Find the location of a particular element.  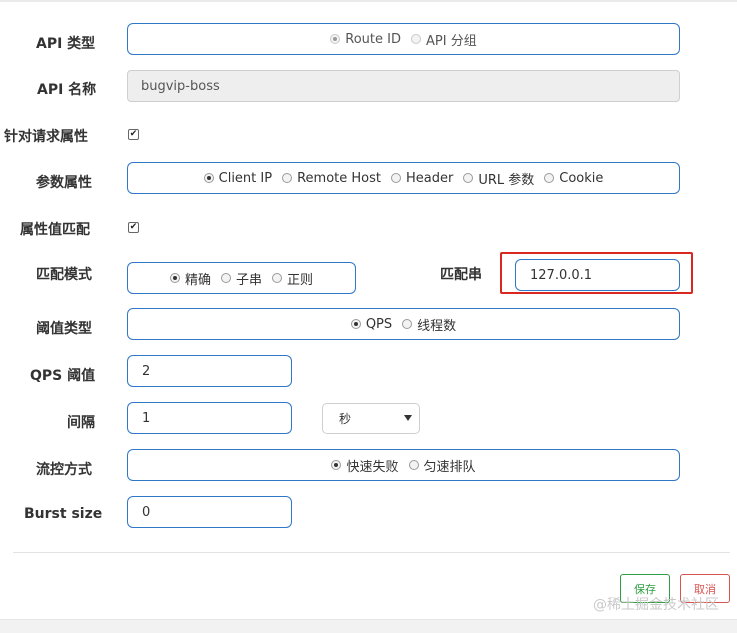

radio-exact-indicator is located at coordinates (174, 278).